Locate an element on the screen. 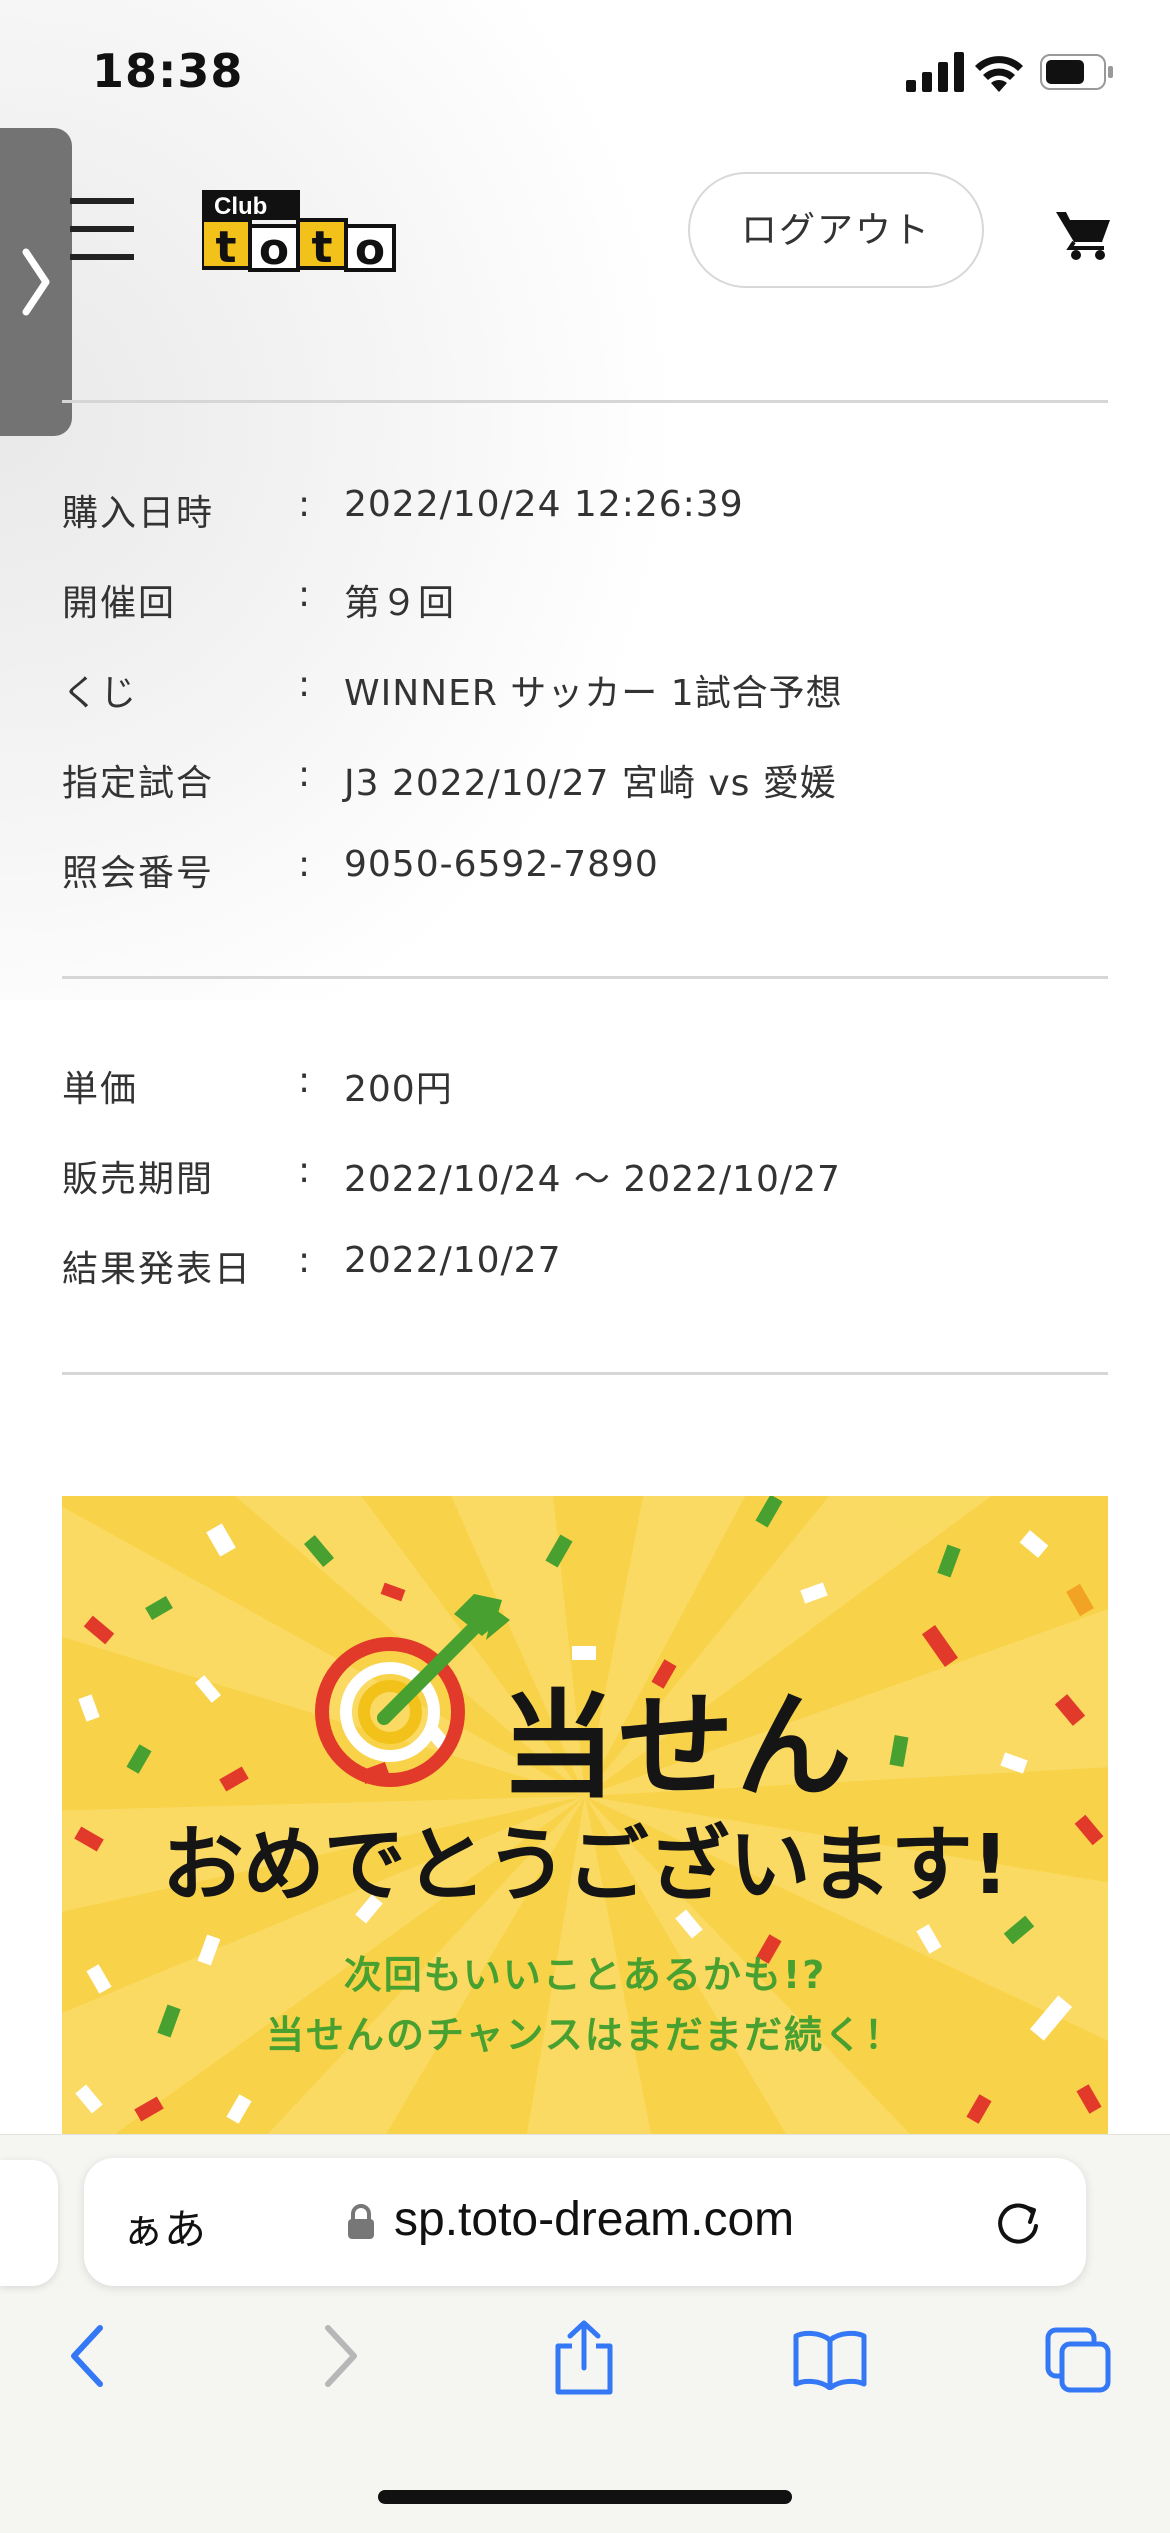 The height and width of the screenshot is (2533, 1170). address-bar: ぁあ sp.toto-dream.com is located at coordinates (585, 2222).